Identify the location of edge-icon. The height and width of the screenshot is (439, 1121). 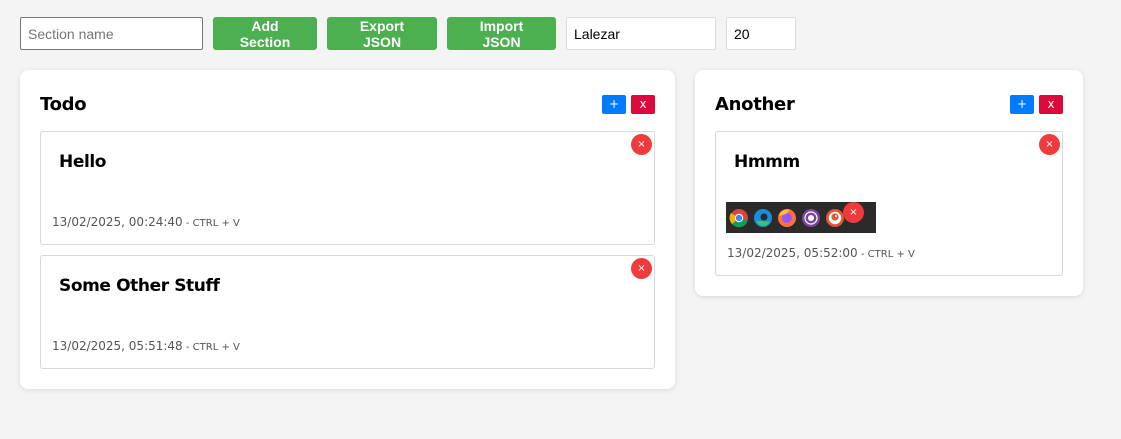
(763, 218).